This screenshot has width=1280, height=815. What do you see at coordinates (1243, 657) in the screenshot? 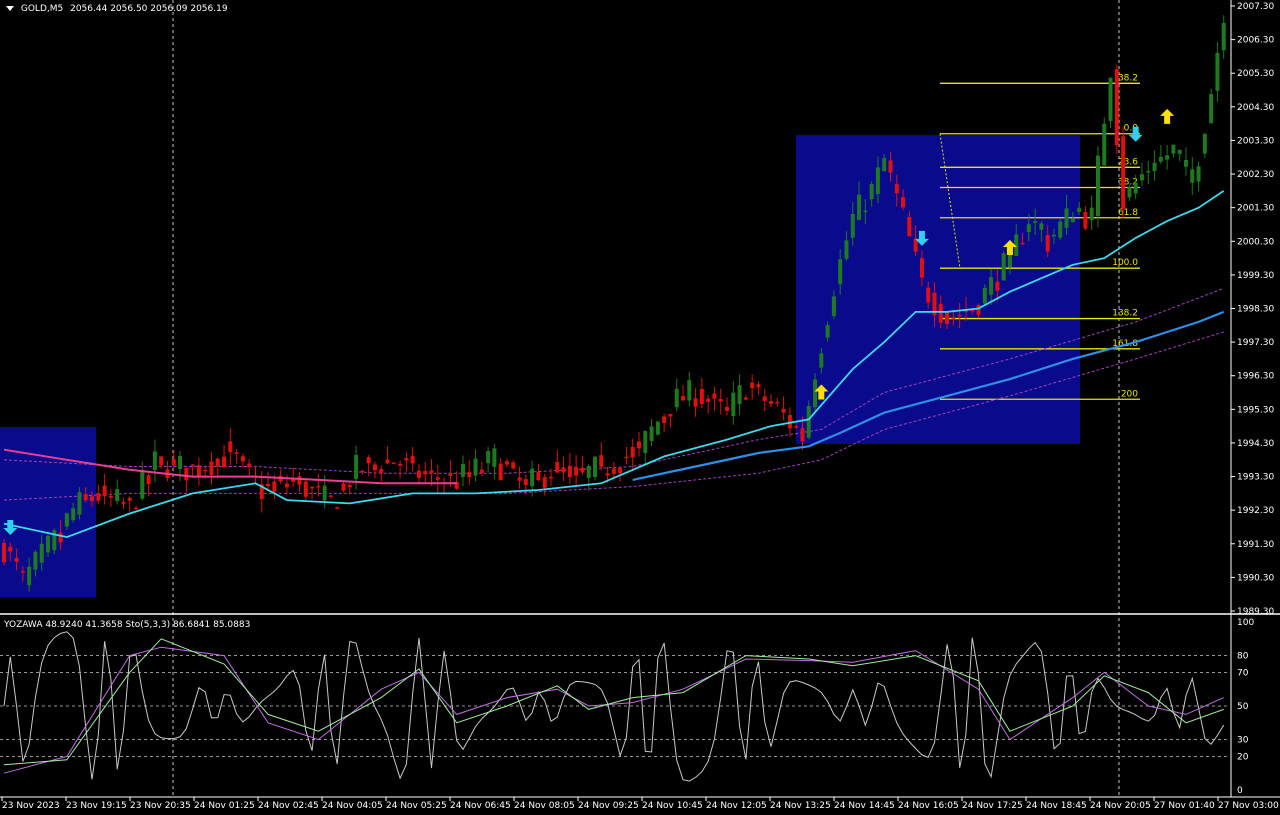
I see `osc-tick-label: 80` at bounding box center [1243, 657].